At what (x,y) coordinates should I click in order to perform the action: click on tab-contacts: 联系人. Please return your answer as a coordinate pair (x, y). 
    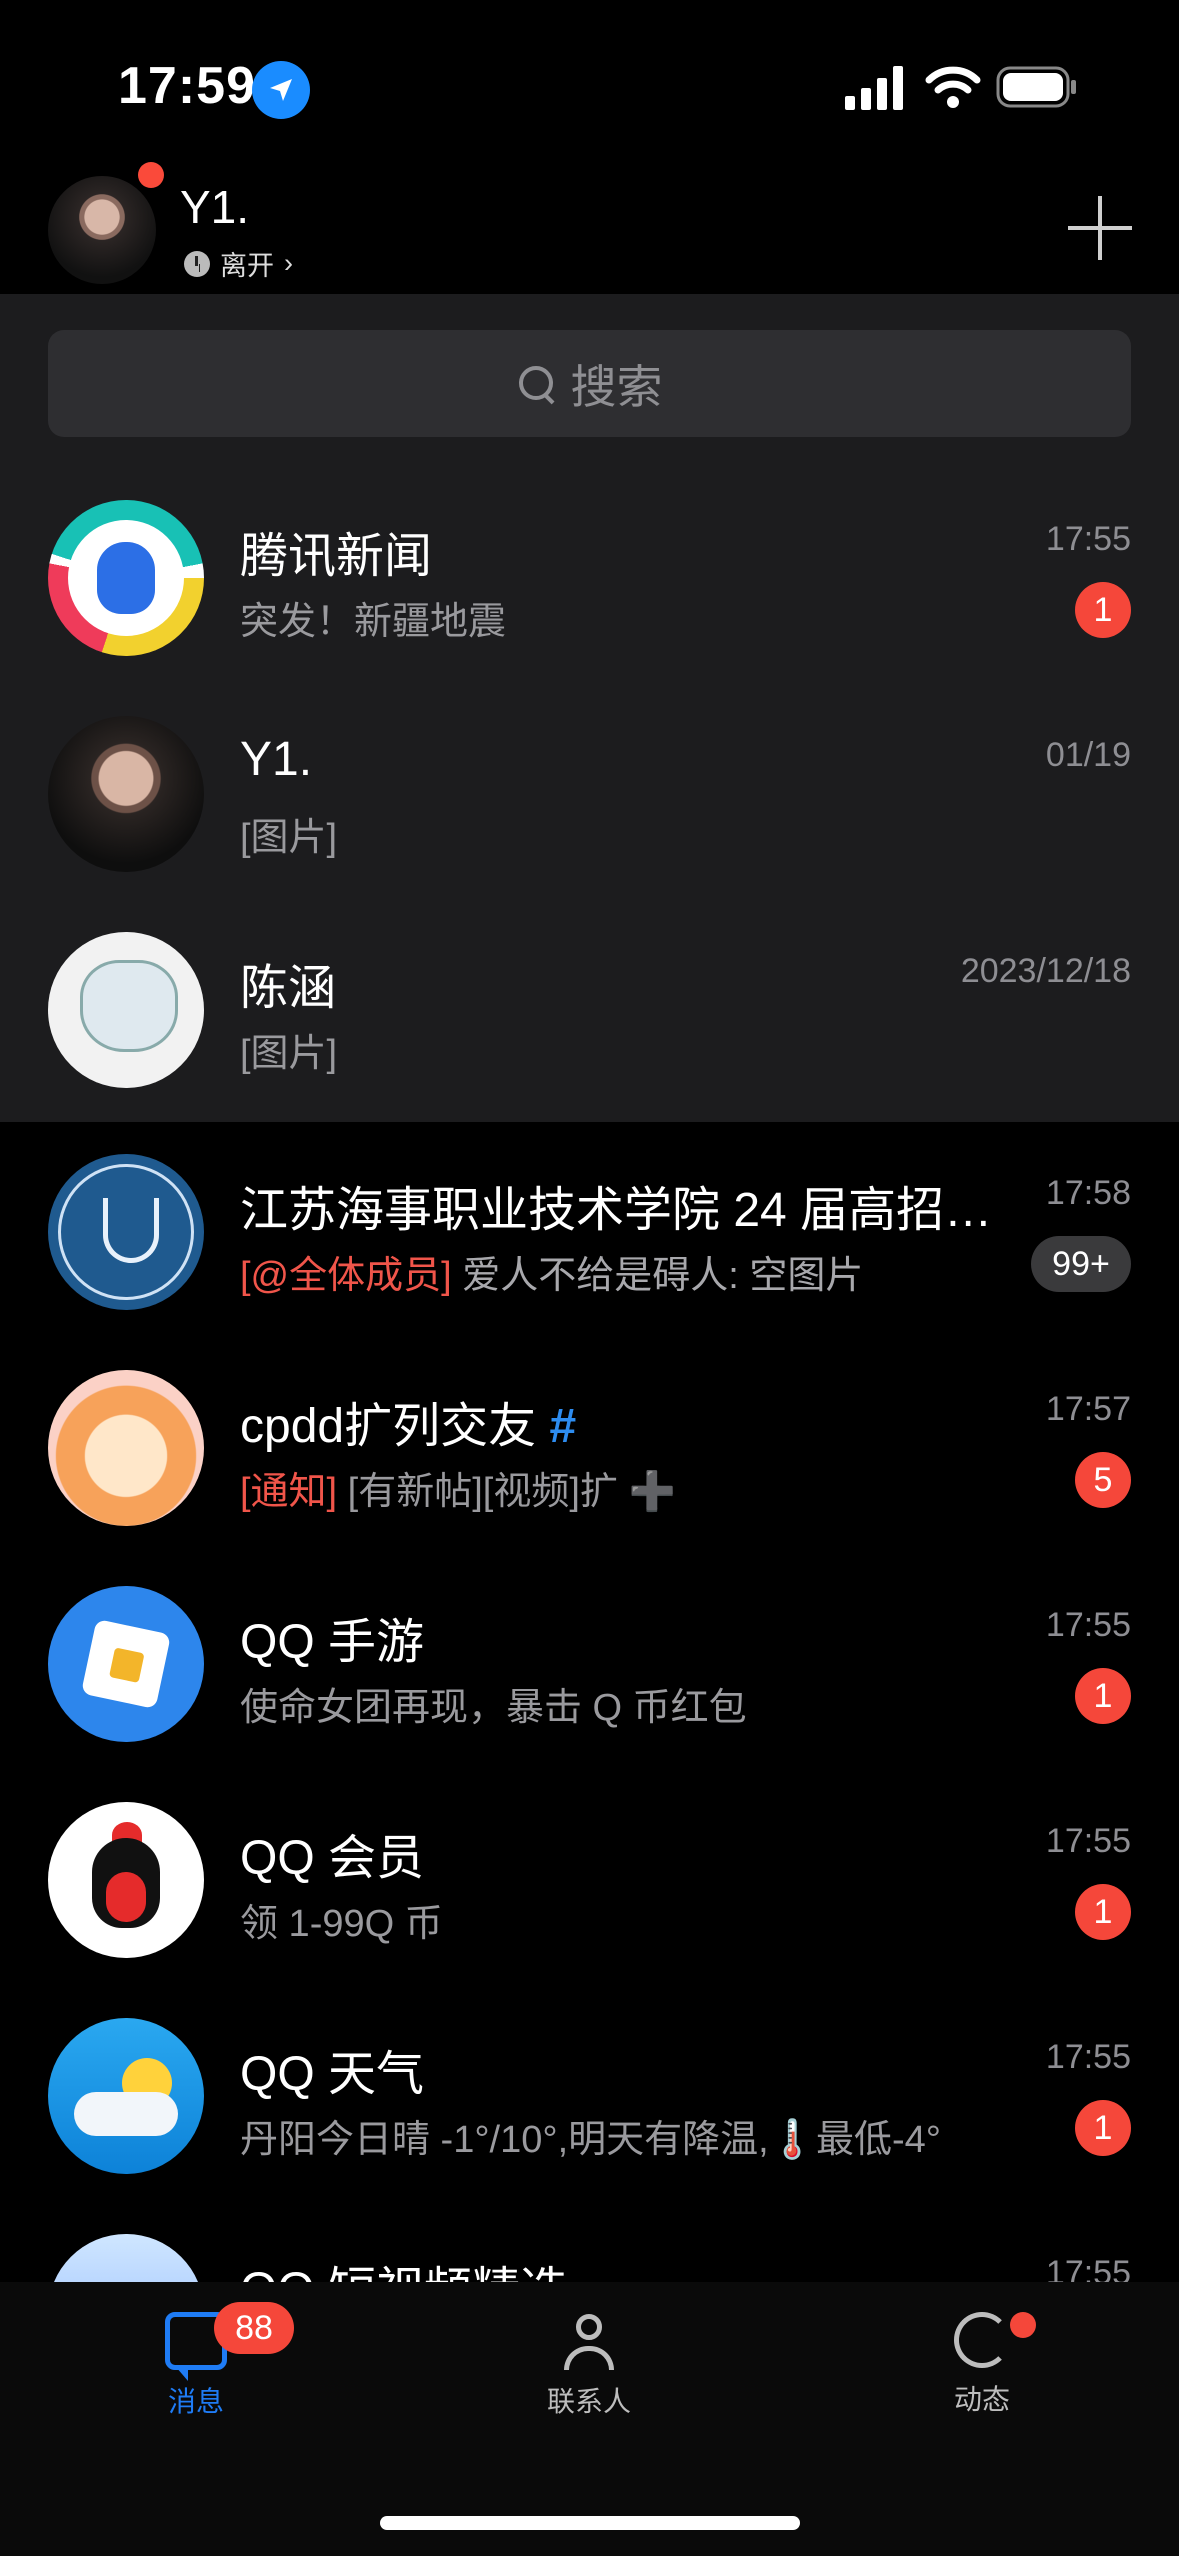
    Looking at the image, I should click on (589, 2366).